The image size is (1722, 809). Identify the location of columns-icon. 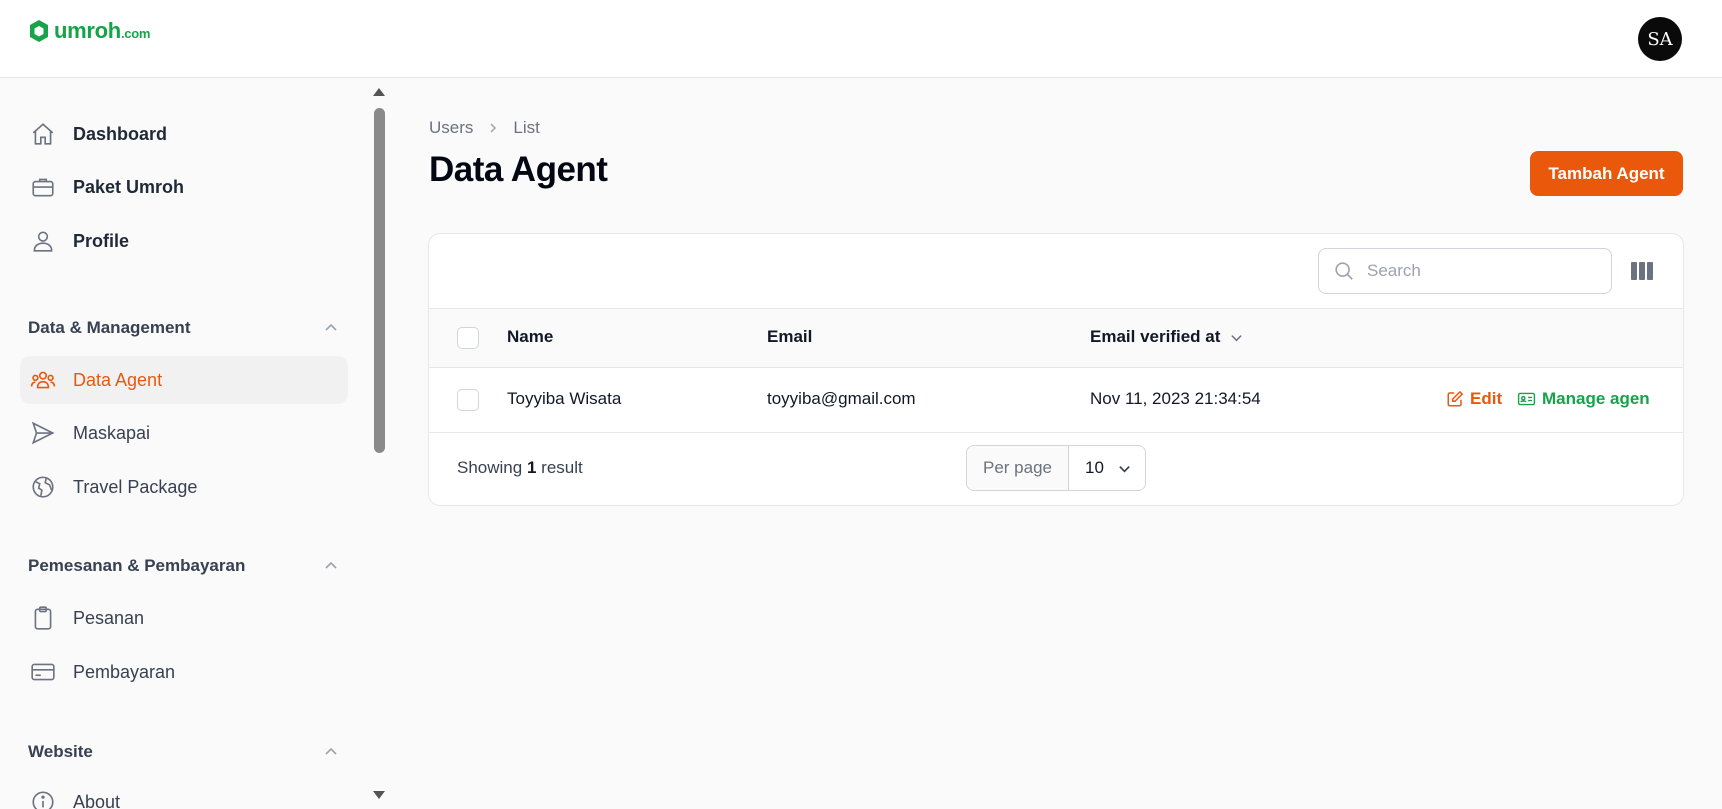
(1642, 271).